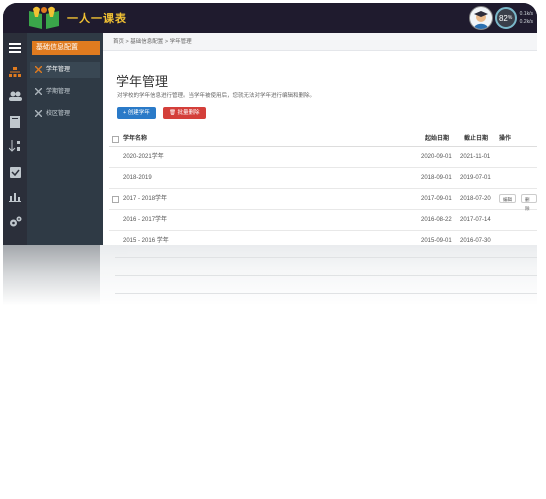  What do you see at coordinates (320, 42) in the screenshot?
I see `breadcrumb: 首页 > 基础信息配置 > 学年管理` at bounding box center [320, 42].